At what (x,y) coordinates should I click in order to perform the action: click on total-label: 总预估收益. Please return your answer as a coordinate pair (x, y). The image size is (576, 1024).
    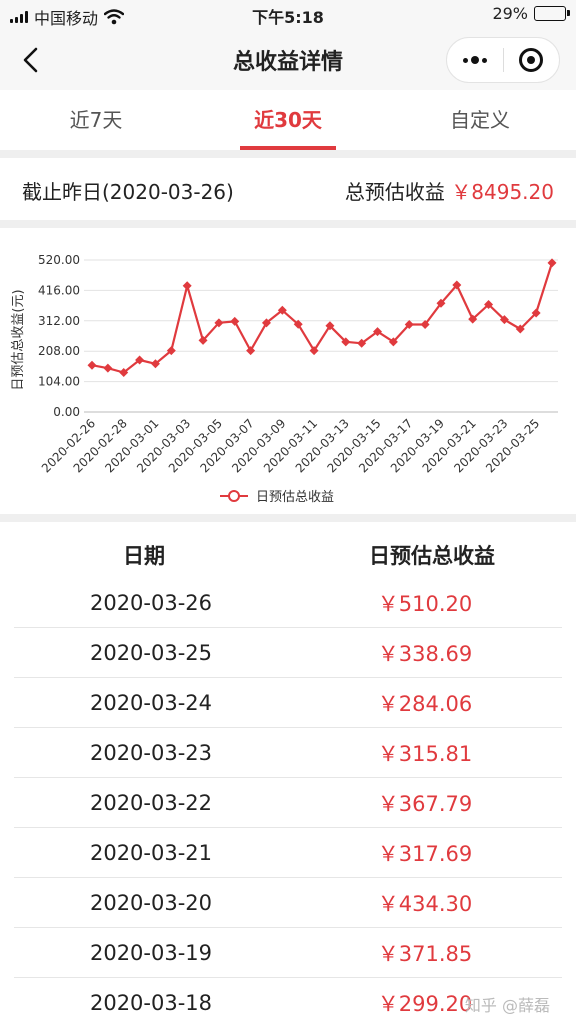
    Looking at the image, I should click on (394, 192).